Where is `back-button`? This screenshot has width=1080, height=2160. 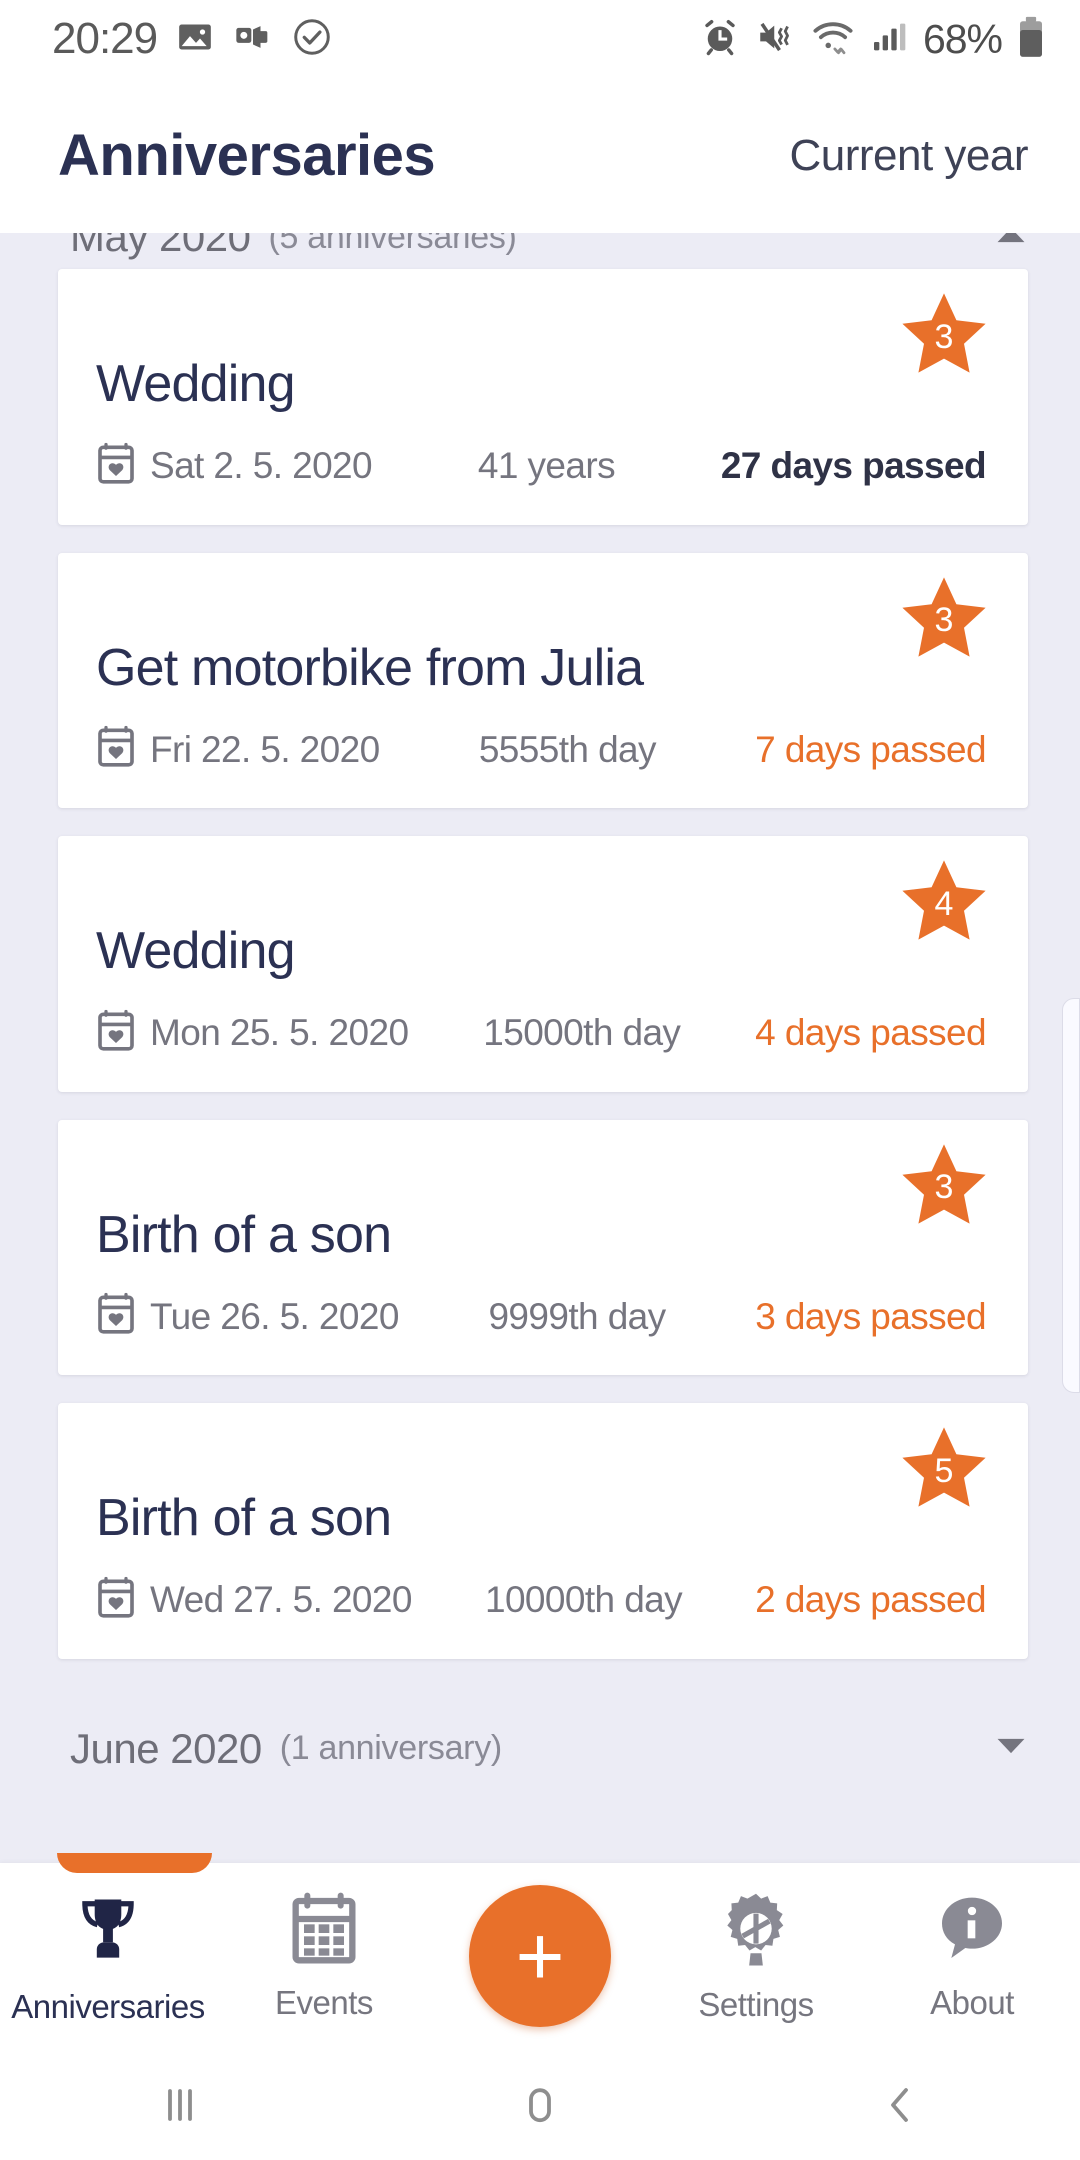
back-button is located at coordinates (900, 2105).